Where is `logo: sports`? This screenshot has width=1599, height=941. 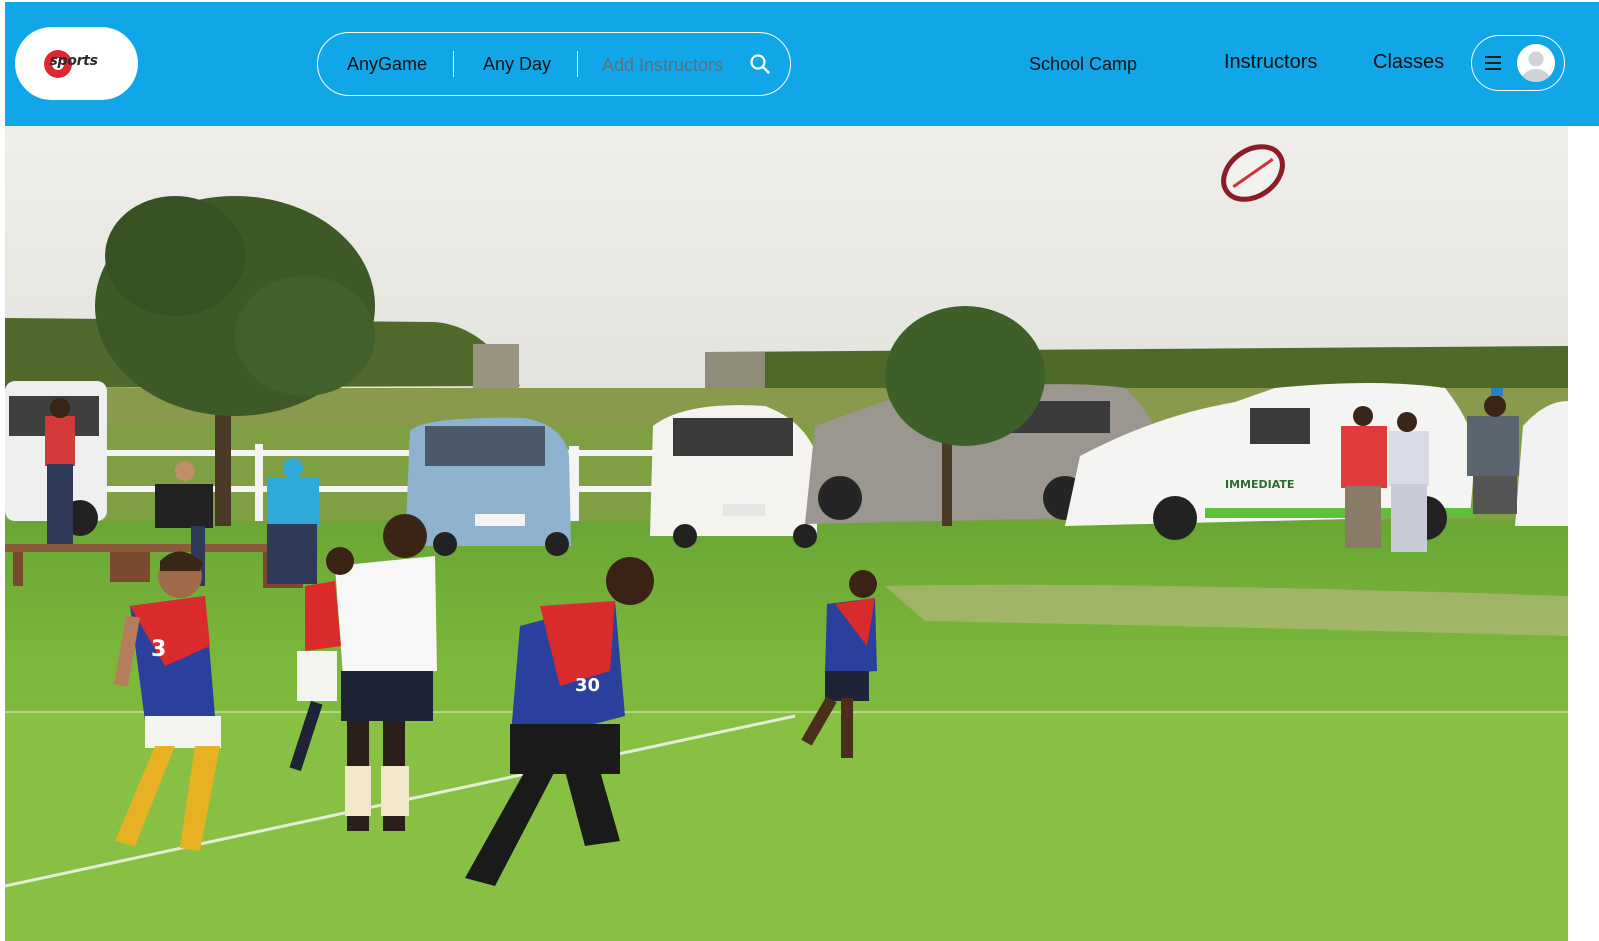
logo: sports is located at coordinates (76, 63).